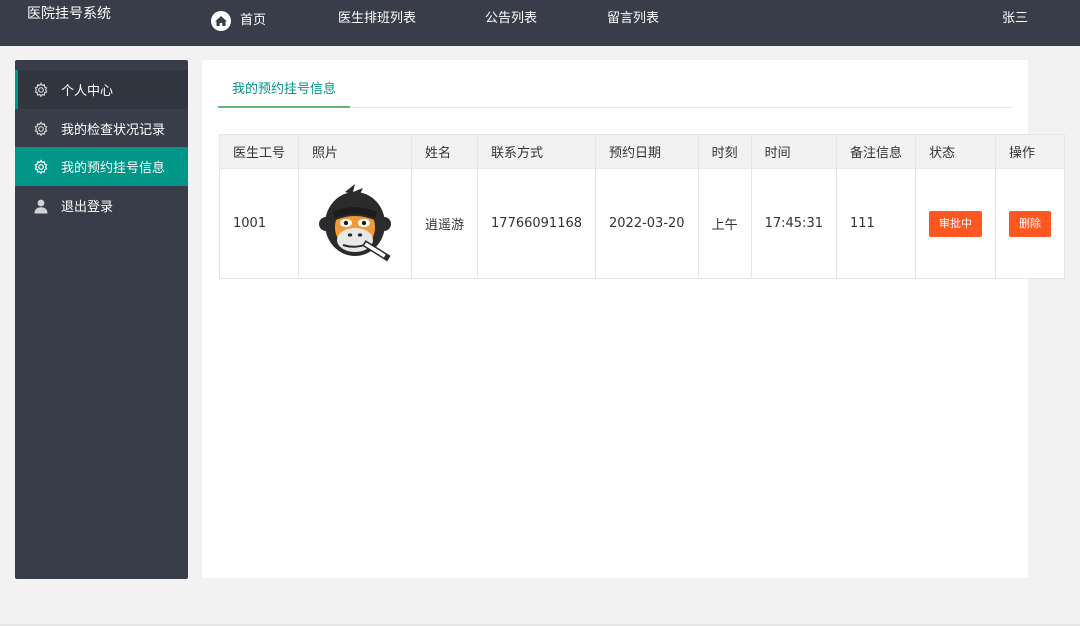 The image size is (1080, 626). Describe the element at coordinates (793, 223) in the screenshot. I see `cell-time: 17:45:31` at that location.